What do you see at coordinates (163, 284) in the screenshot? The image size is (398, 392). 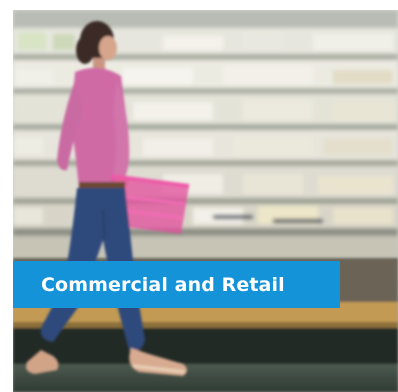 I see `category-label: Commercial and Retail` at bounding box center [163, 284].